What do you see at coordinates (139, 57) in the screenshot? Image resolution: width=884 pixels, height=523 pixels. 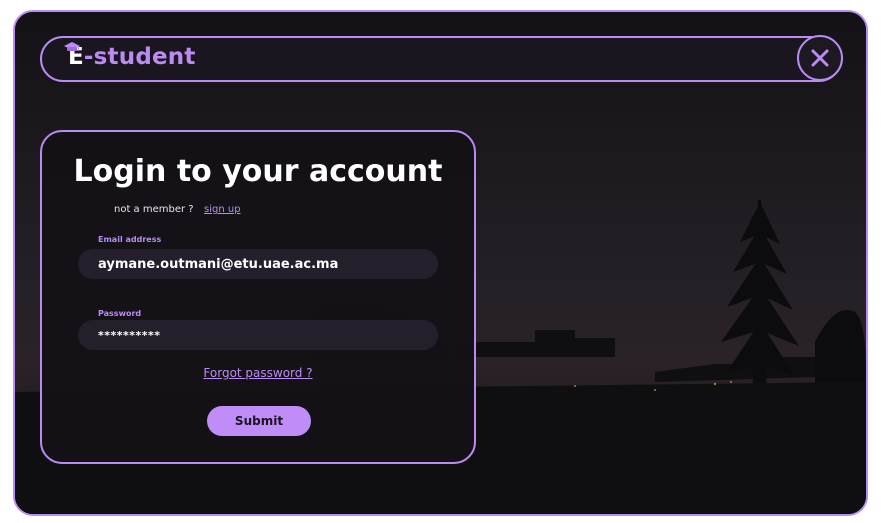 I see `brand-suffix: -student` at bounding box center [139, 57].